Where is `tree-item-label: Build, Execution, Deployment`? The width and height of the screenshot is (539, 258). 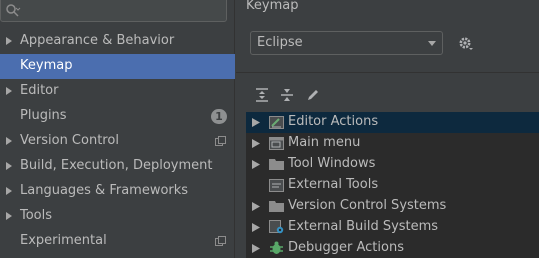
tree-item-label: Build, Execution, Deployment is located at coordinates (116, 165).